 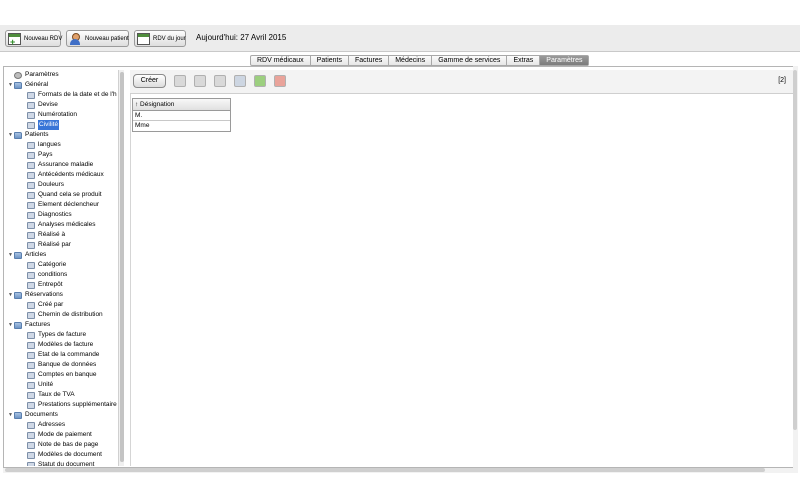 I want to click on tree-item: ▼ Documents, so click(x=61, y=415).